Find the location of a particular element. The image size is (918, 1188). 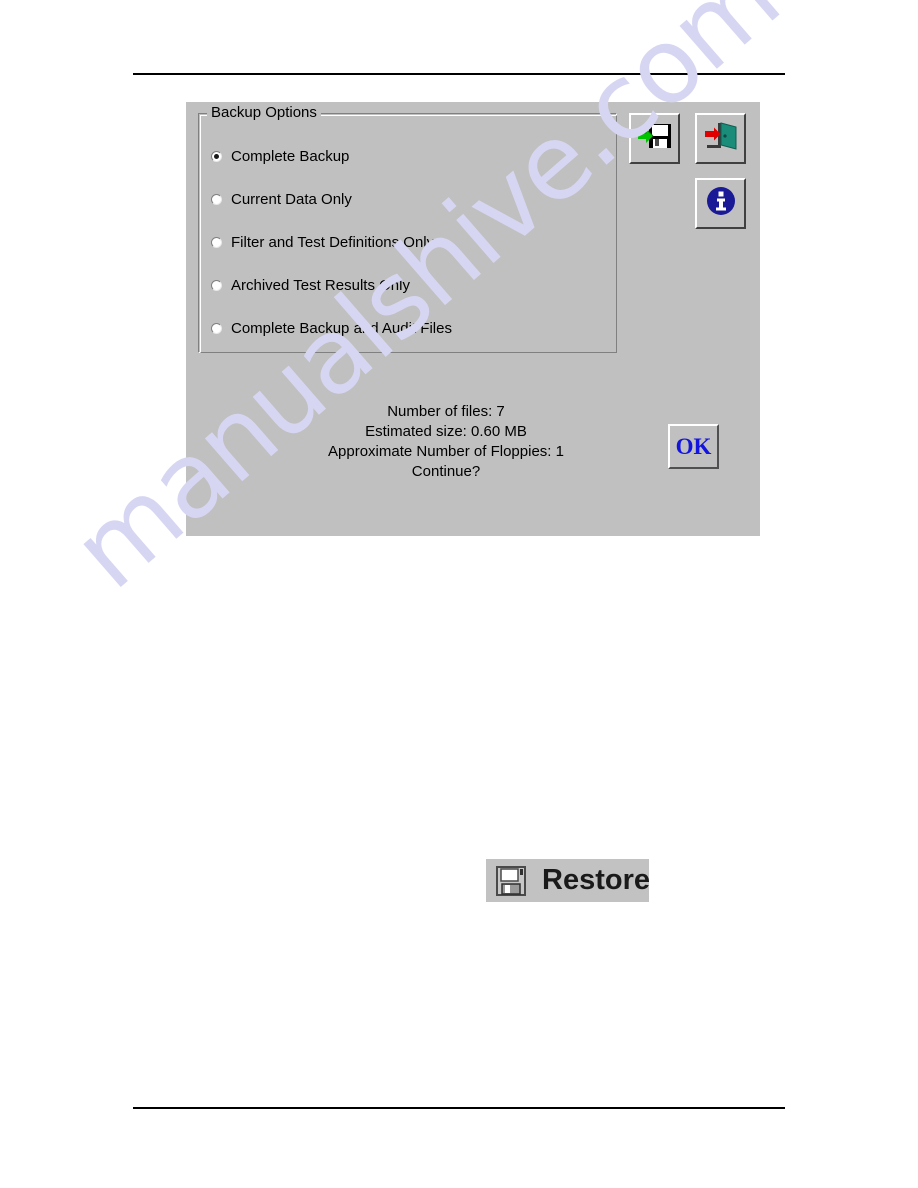

info-circle-icon is located at coordinates (721, 203).